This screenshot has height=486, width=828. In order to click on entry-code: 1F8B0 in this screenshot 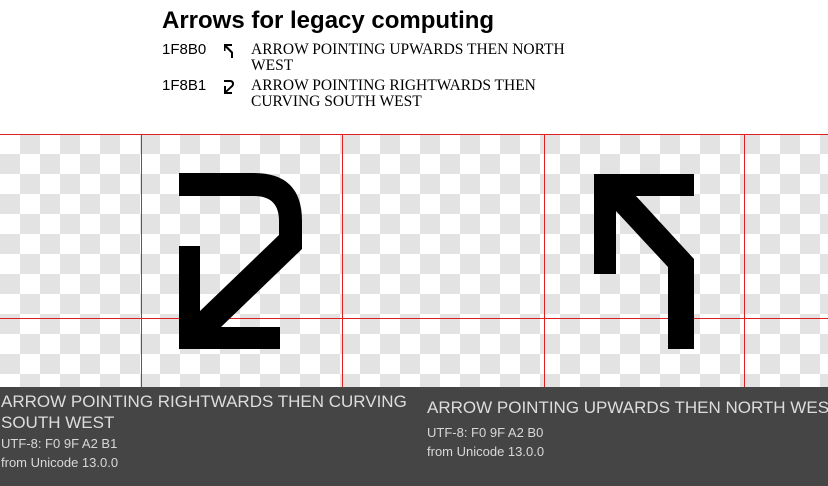, I will do `click(184, 49)`.